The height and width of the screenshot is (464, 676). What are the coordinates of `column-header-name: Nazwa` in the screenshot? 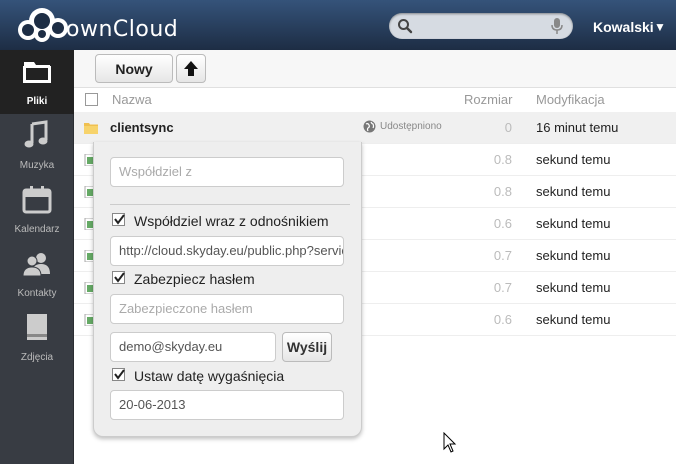 It's located at (132, 99).